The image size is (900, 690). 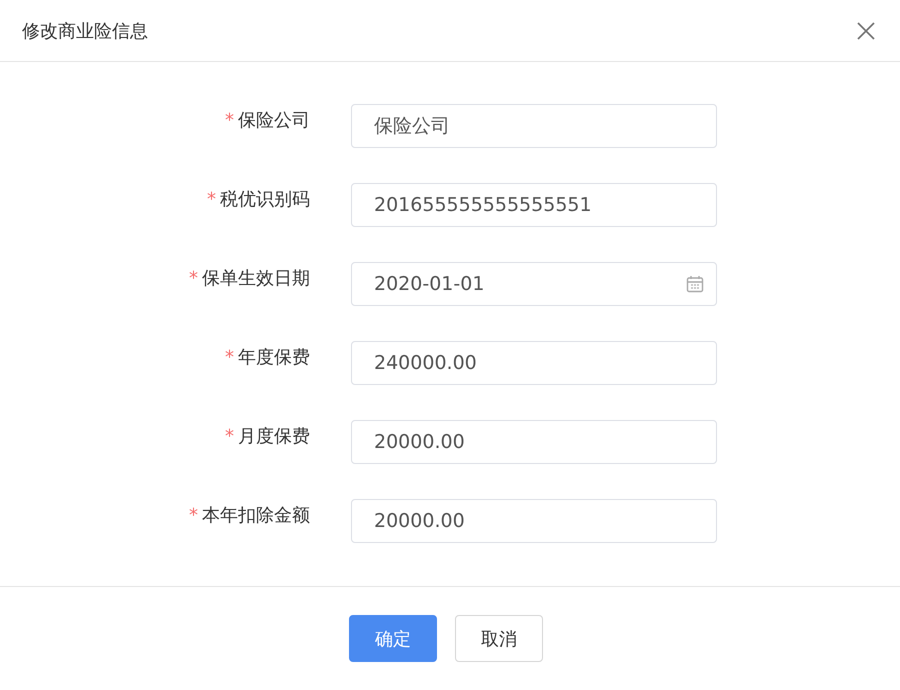 I want to click on dialog-title: 修改商业险信息, so click(x=85, y=31).